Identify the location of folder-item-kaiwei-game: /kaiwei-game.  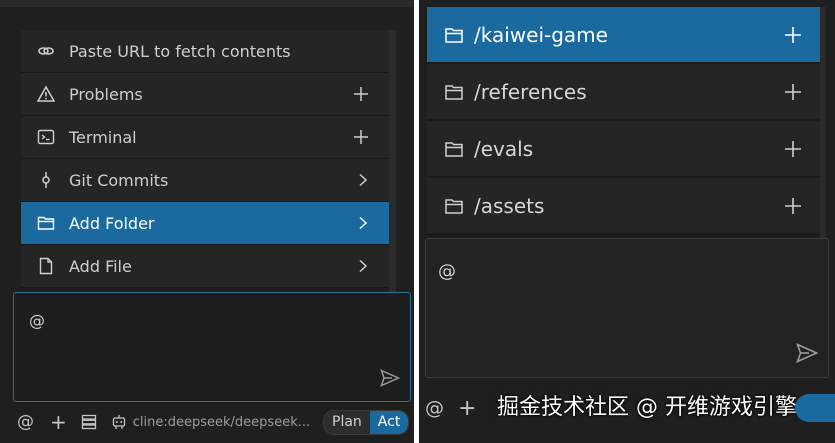
(623, 35).